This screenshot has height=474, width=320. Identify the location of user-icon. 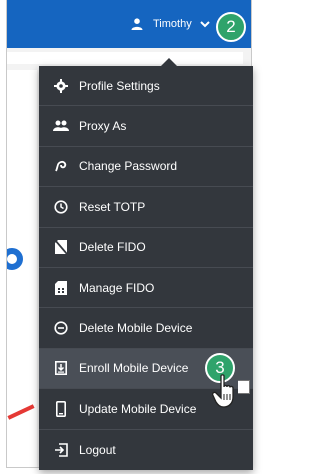
(137, 24).